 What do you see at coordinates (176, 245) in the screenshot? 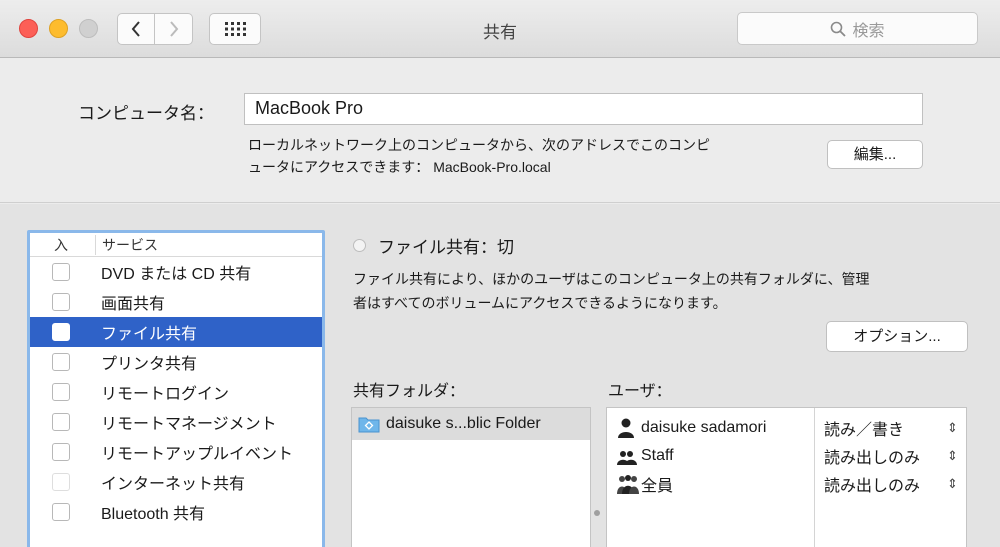
I see `service-list-header: 入 サービス` at bounding box center [176, 245].